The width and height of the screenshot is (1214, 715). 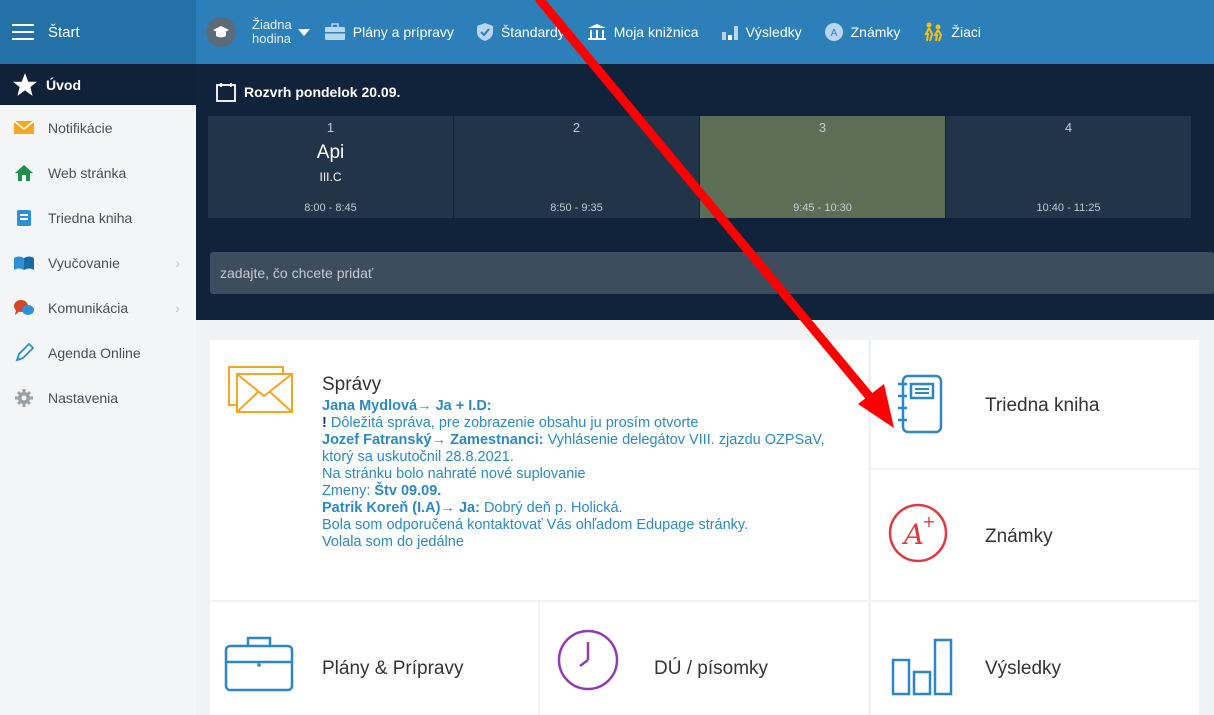 I want to click on messages-title: Správy, so click(x=352, y=384).